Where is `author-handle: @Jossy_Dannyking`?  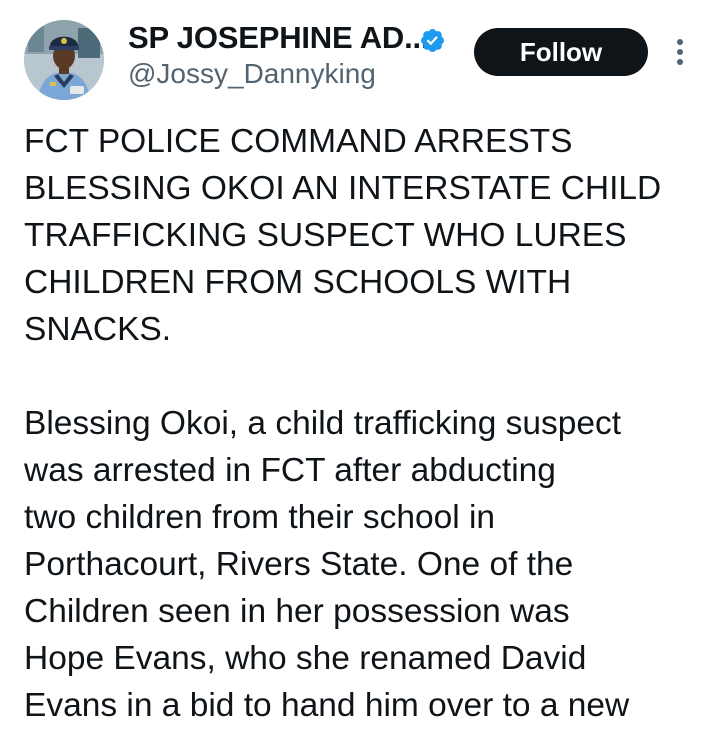 author-handle: @Jossy_Dannyking is located at coordinates (252, 74).